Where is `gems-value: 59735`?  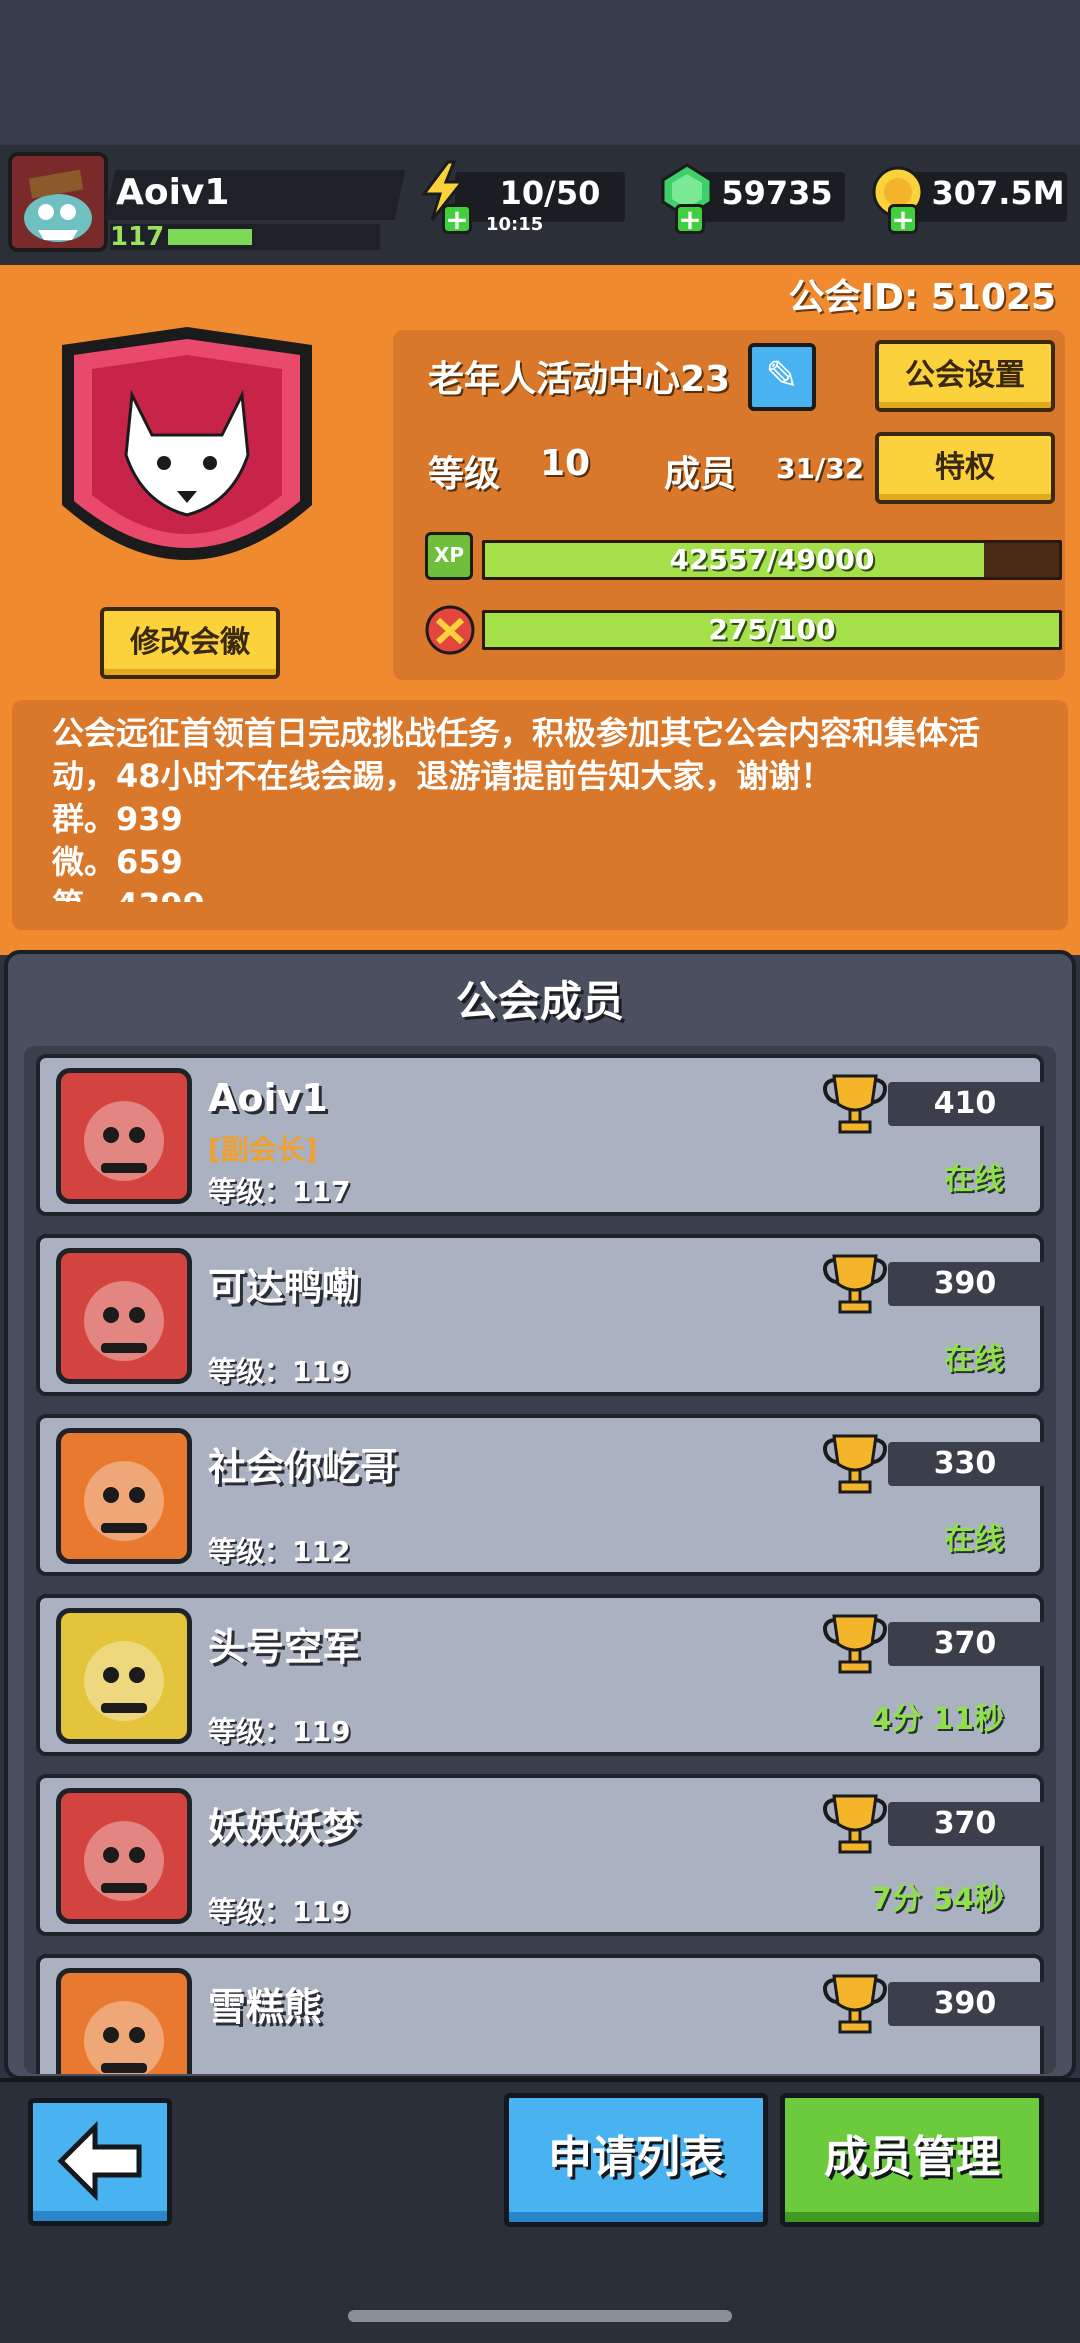 gems-value: 59735 is located at coordinates (777, 193).